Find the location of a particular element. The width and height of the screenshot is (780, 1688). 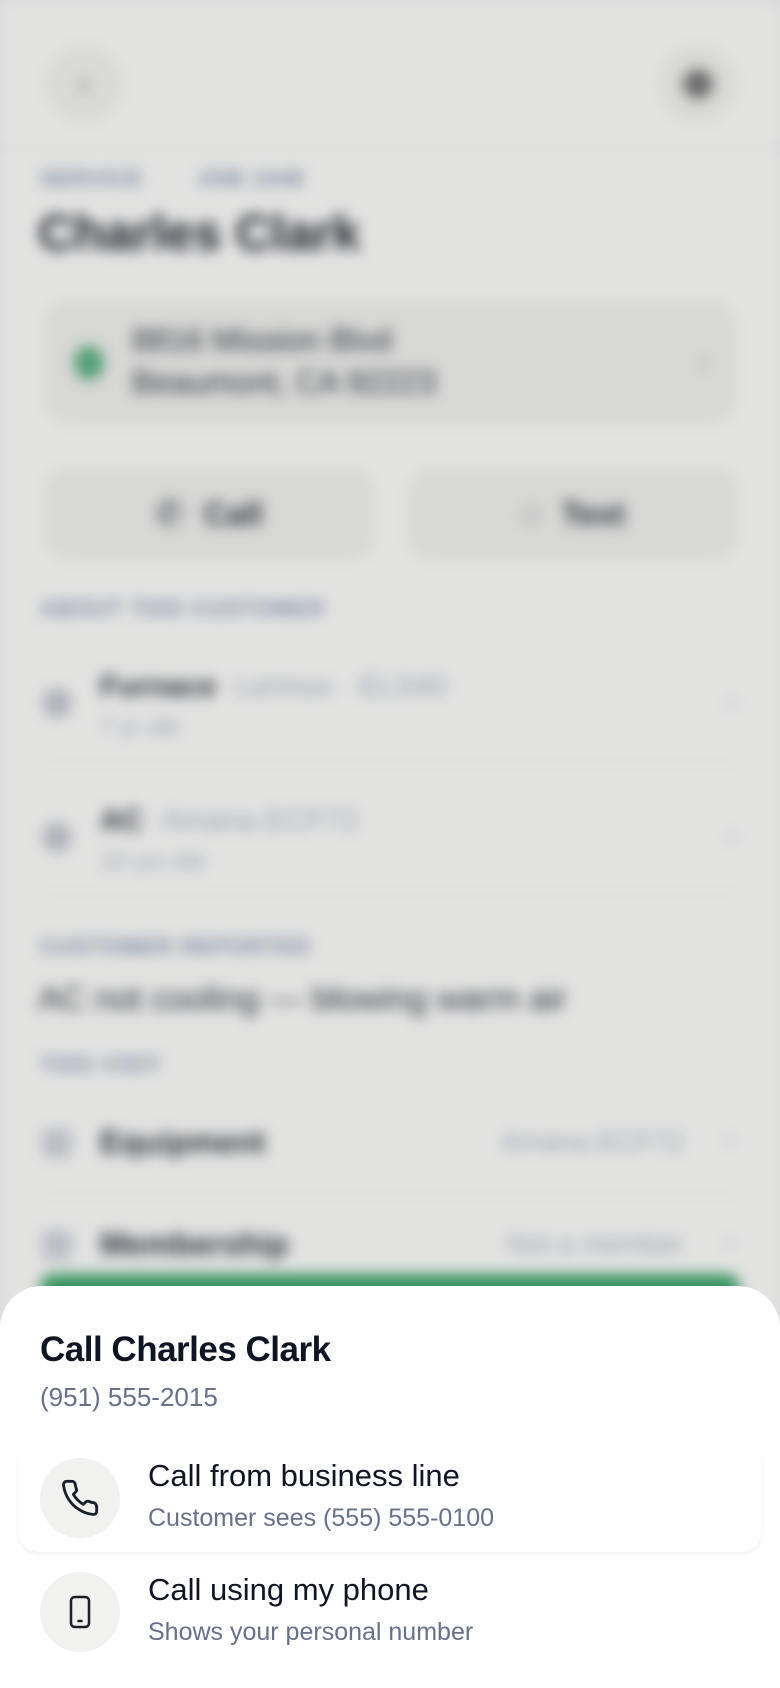

mobile-icon is located at coordinates (80, 1612).